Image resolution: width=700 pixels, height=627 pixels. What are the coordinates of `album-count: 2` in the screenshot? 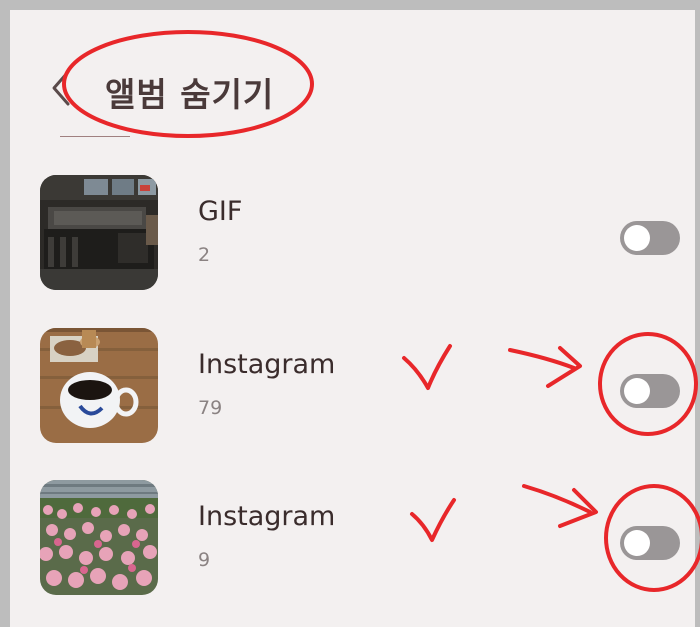 It's located at (204, 255).